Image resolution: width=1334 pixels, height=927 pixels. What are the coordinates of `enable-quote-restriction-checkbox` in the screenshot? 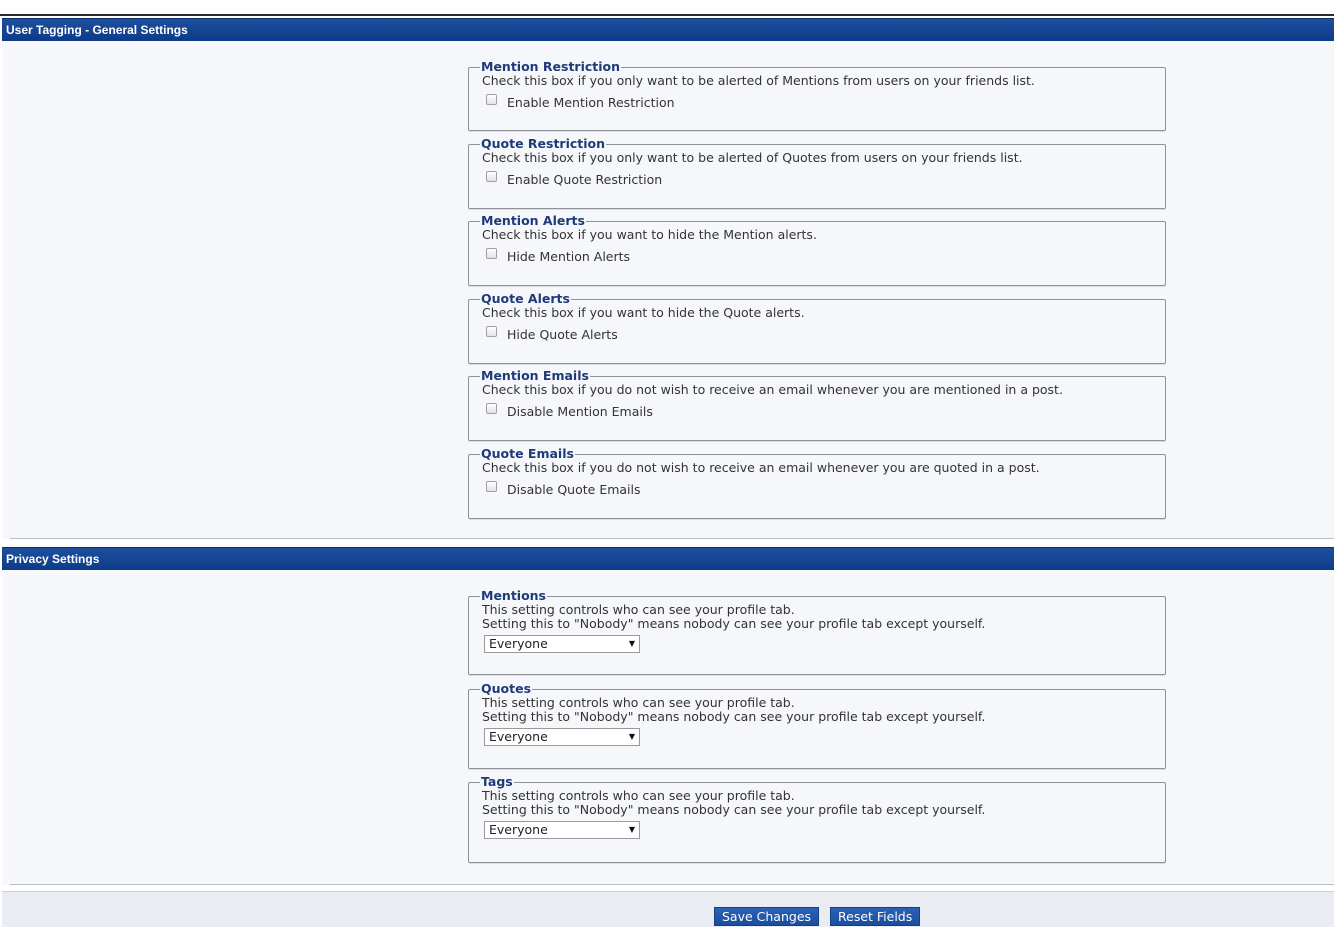 It's located at (491, 176).